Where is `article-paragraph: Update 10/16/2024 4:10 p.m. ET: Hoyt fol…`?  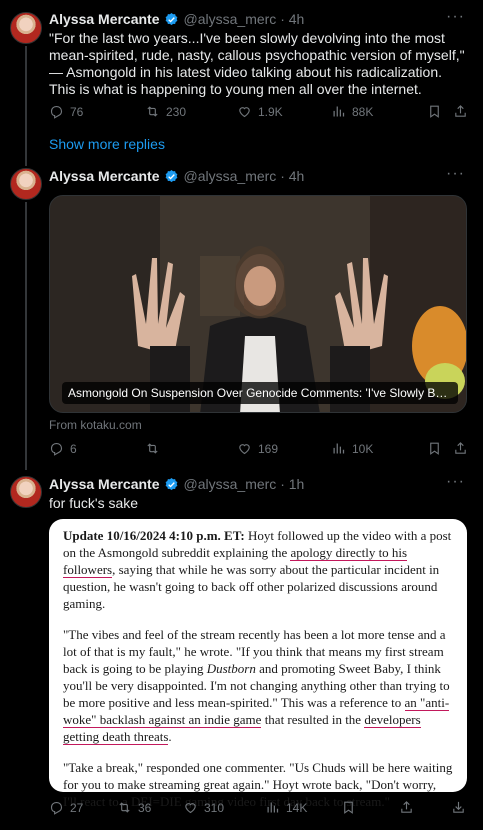
article-paragraph: Update 10/16/2024 4:10 p.m. ET: Hoyt fol… is located at coordinates (258, 569).